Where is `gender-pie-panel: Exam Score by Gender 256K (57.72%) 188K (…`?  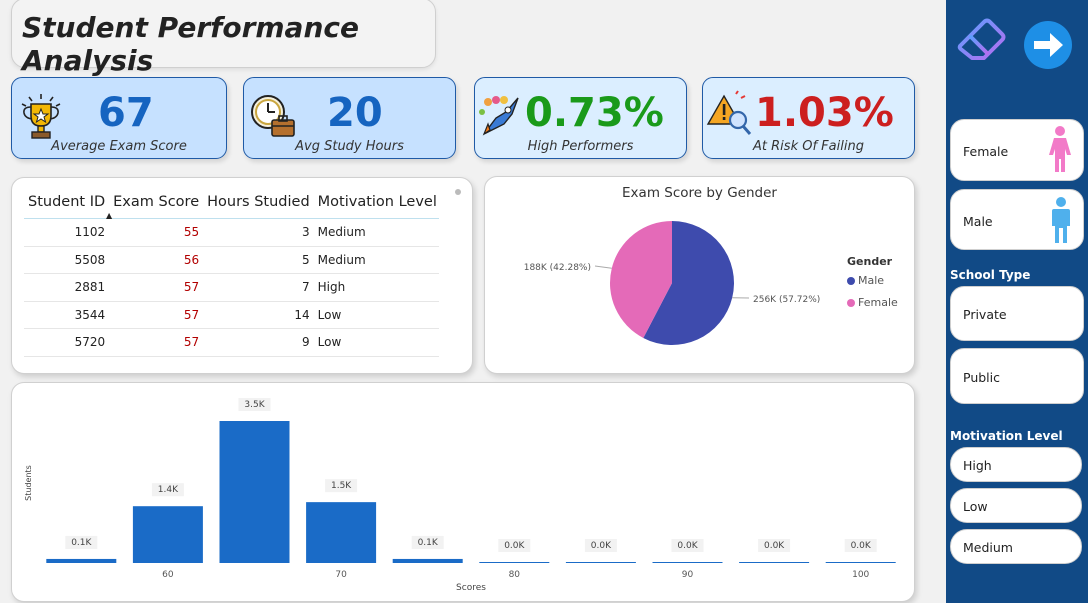 gender-pie-panel: Exam Score by Gender 256K (57.72%) 188K (… is located at coordinates (699, 275).